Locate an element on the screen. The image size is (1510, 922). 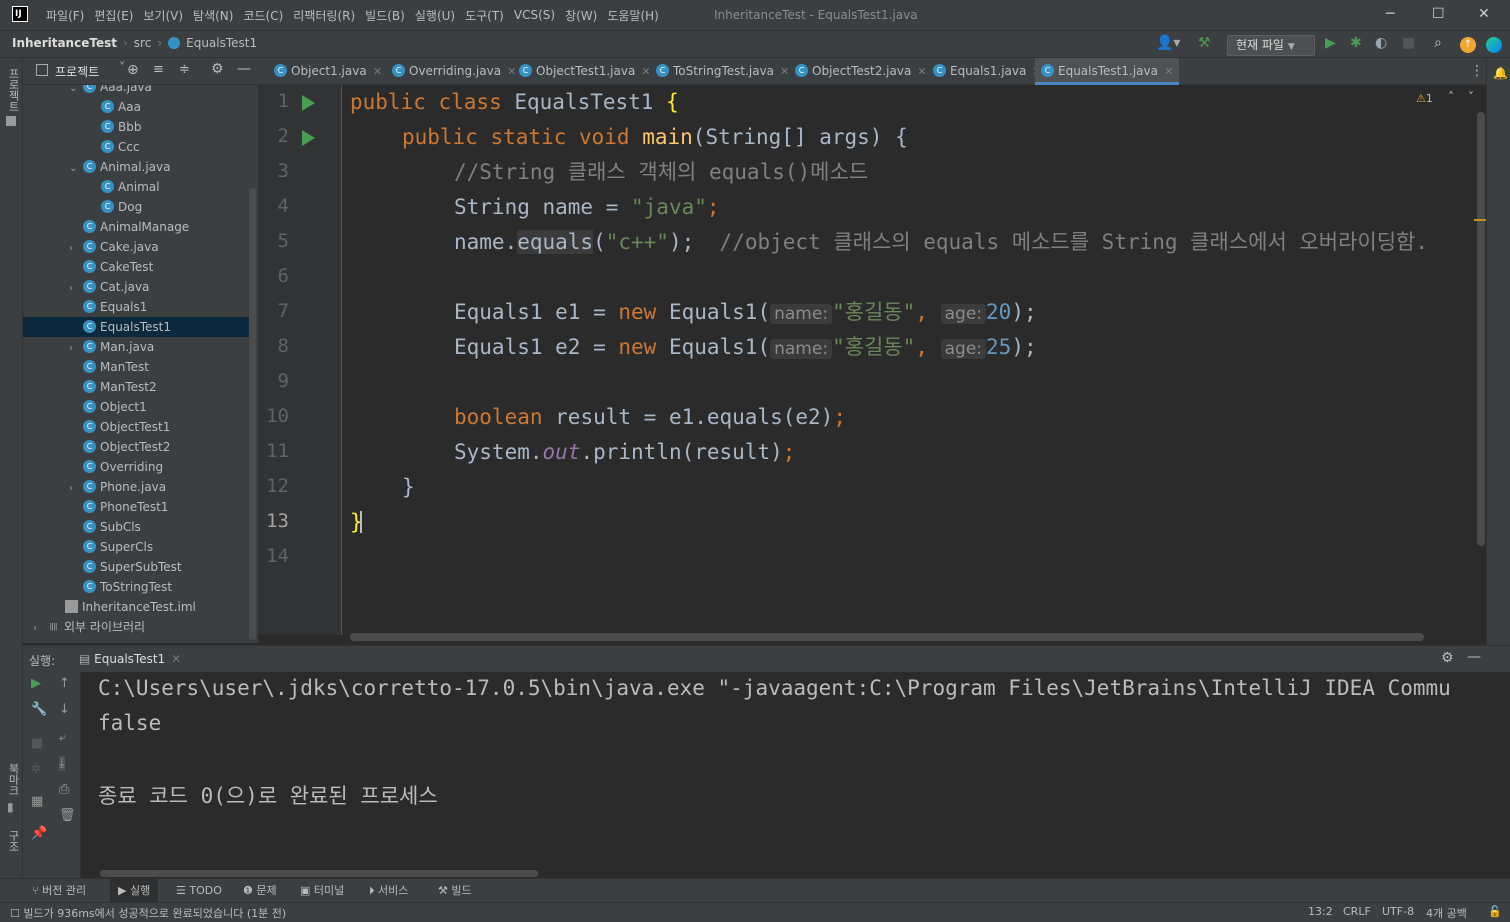
project-tree-item: InheritanceTest.iml is located at coordinates (136, 607).